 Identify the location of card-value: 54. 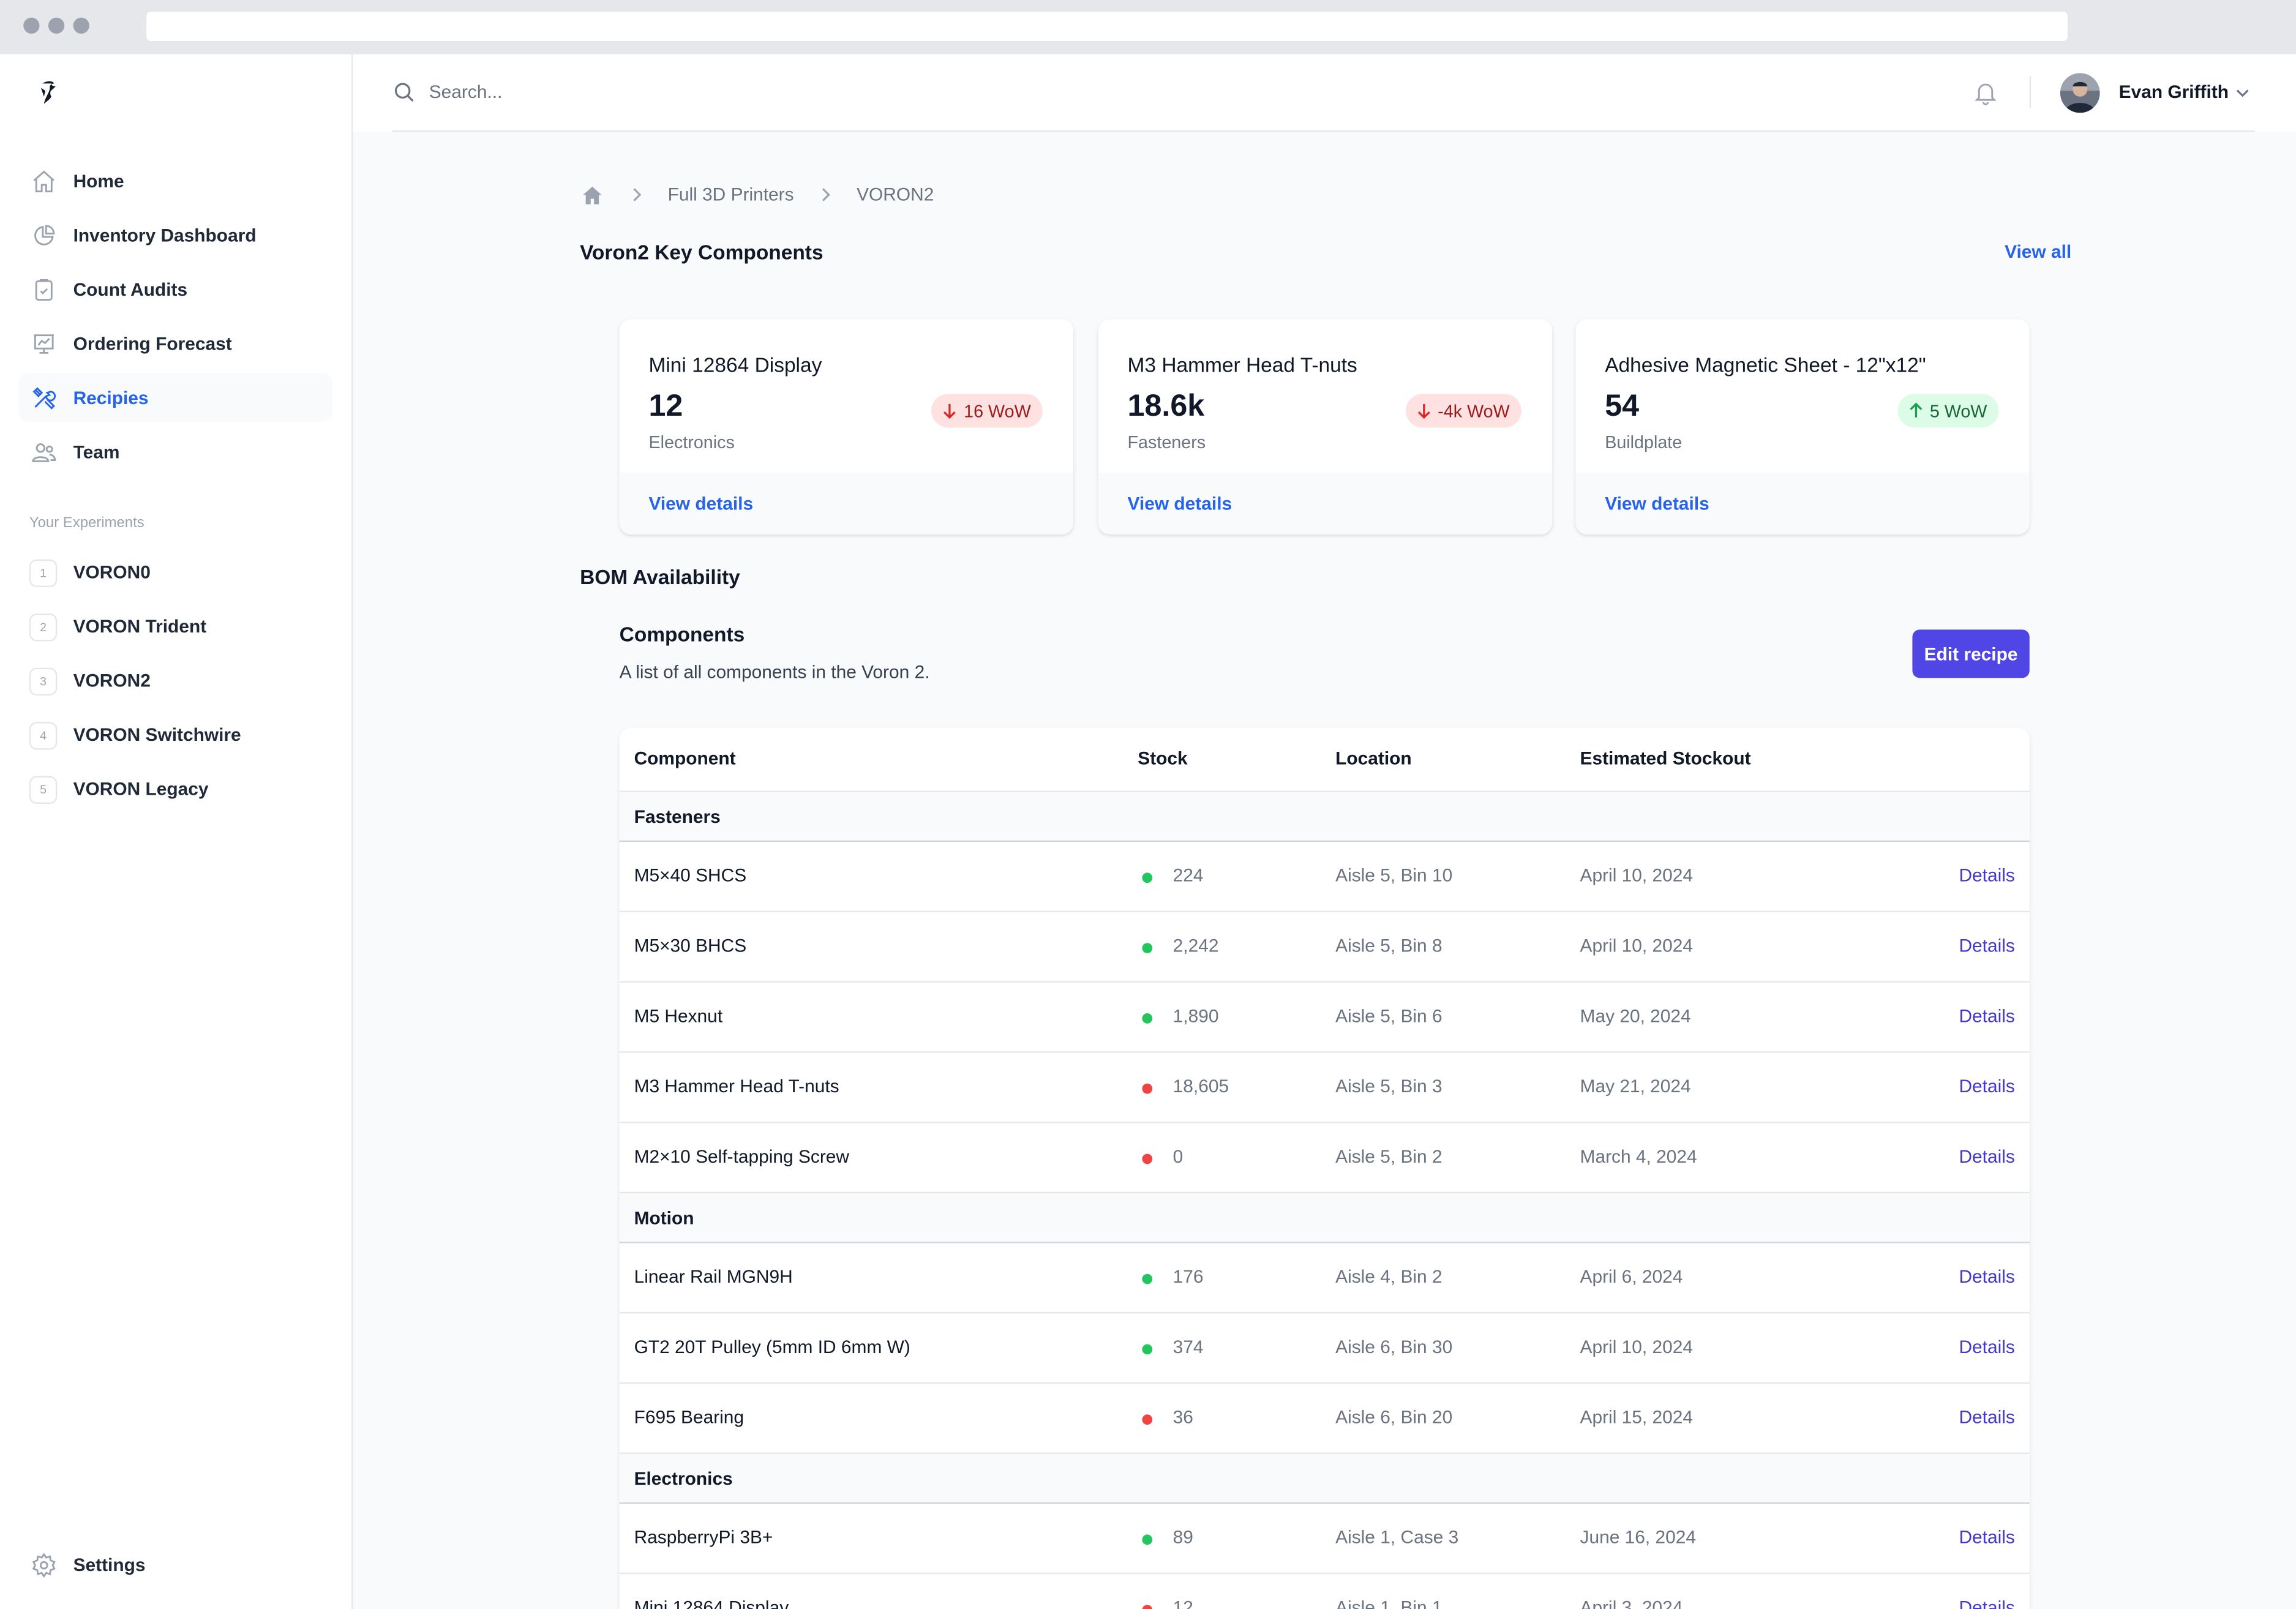
(1622, 407).